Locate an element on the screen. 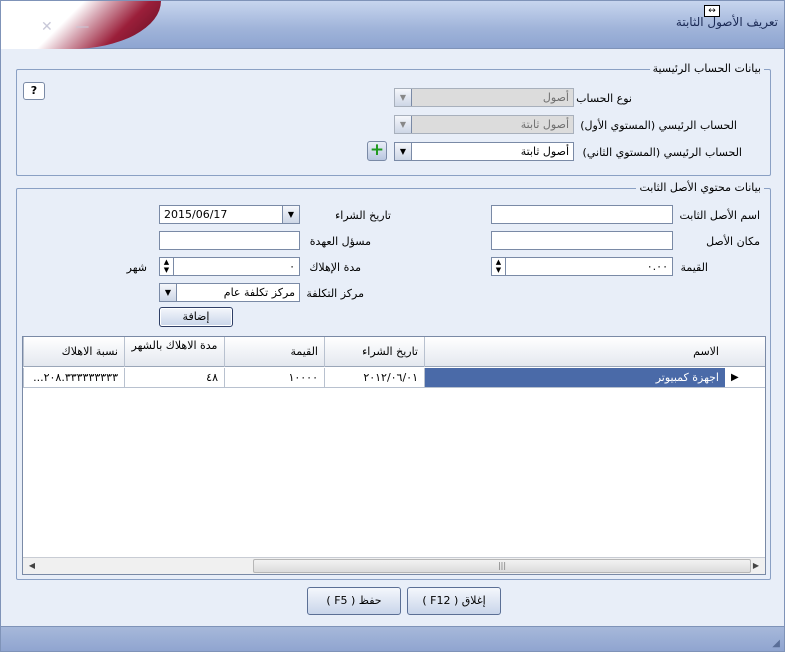 Image resolution: width=785 pixels, height=652 pixels. row-pointer-icon: ▶ is located at coordinates (745, 378).